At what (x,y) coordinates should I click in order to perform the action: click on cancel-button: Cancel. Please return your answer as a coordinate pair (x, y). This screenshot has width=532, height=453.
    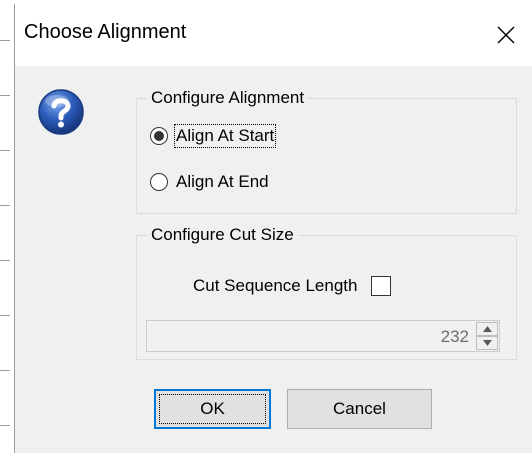
    Looking at the image, I should click on (359, 409).